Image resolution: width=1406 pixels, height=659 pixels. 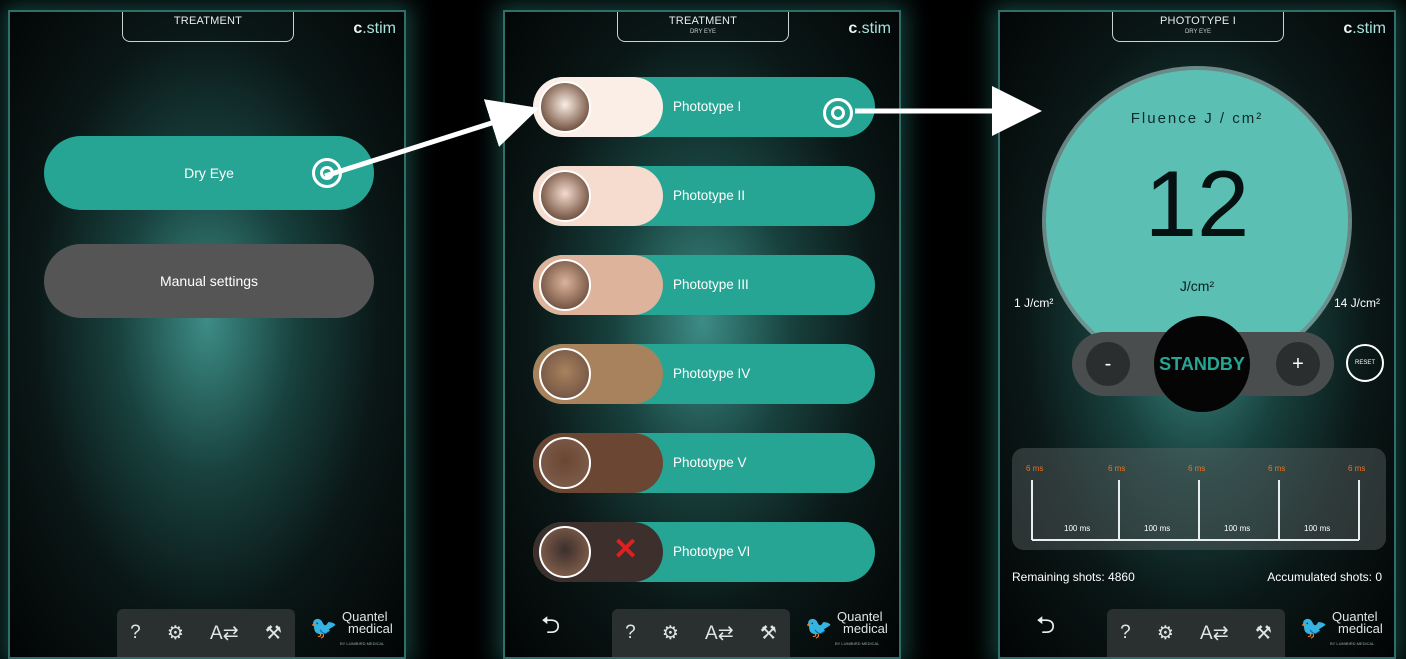 What do you see at coordinates (1198, 21) in the screenshot?
I see `header-title: PHOTOTYPE I` at bounding box center [1198, 21].